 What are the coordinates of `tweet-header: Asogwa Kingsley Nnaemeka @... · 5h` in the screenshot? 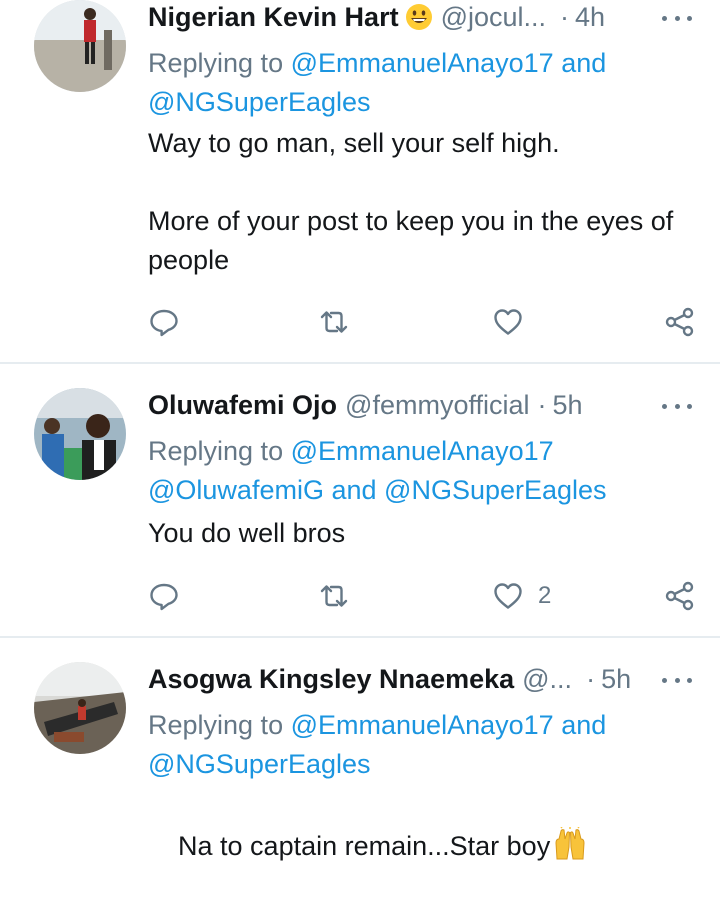 It's located at (404, 679).